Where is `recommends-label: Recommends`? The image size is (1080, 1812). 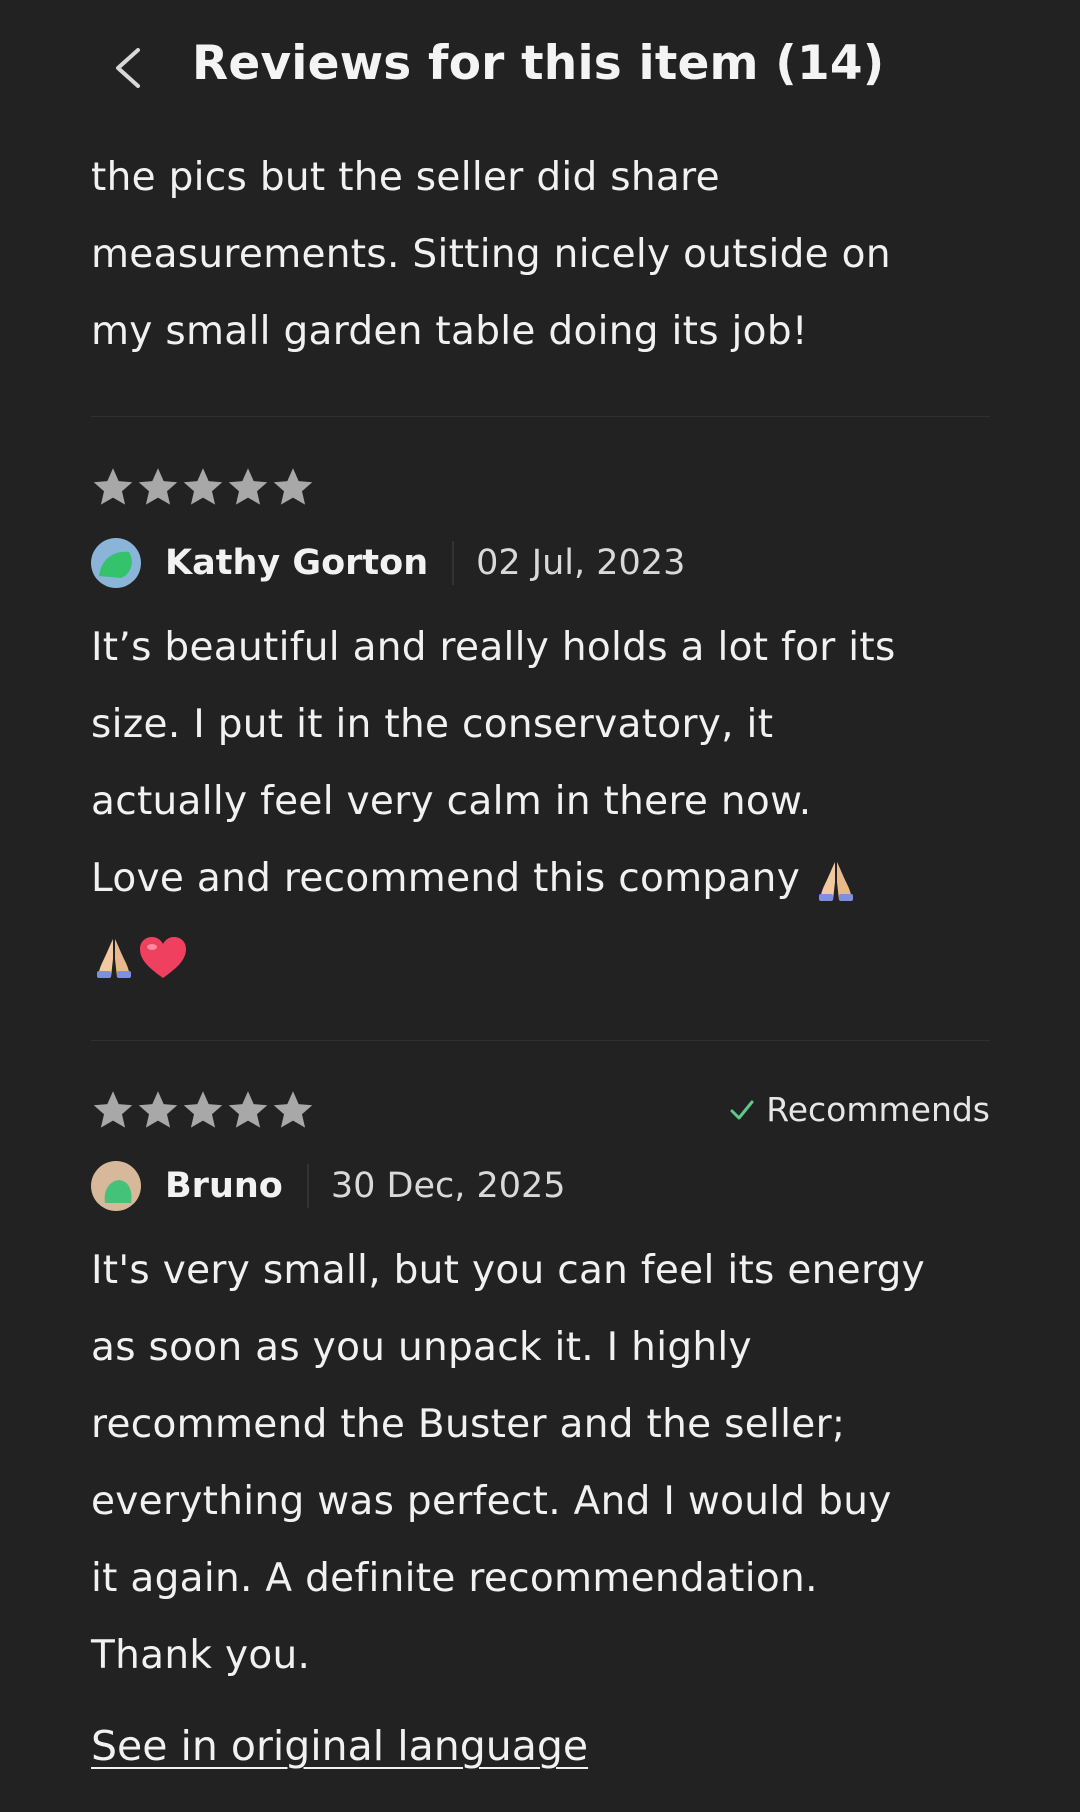
recommends-label: Recommends is located at coordinates (878, 1109).